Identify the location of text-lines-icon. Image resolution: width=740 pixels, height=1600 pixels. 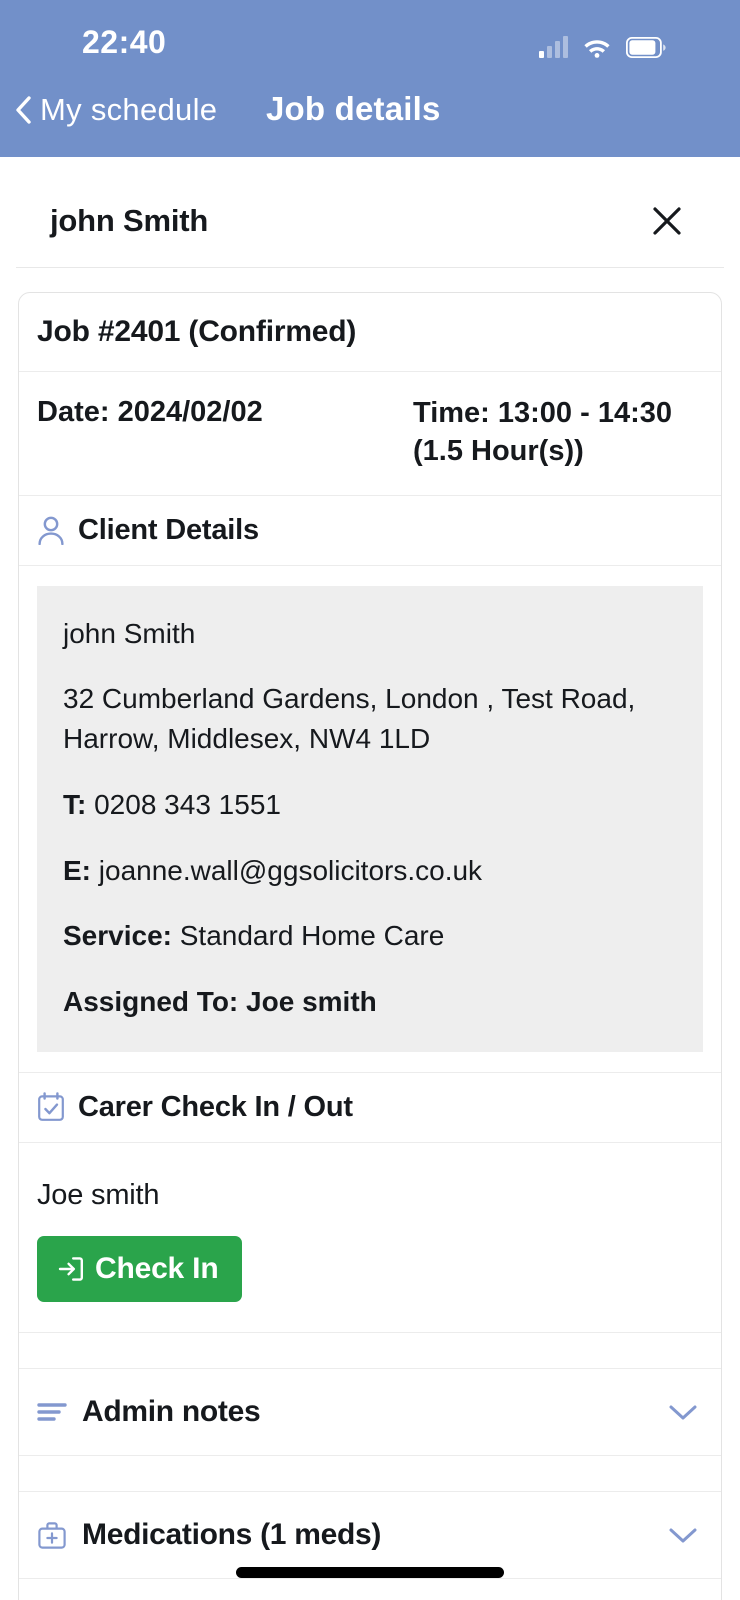
(52, 1412).